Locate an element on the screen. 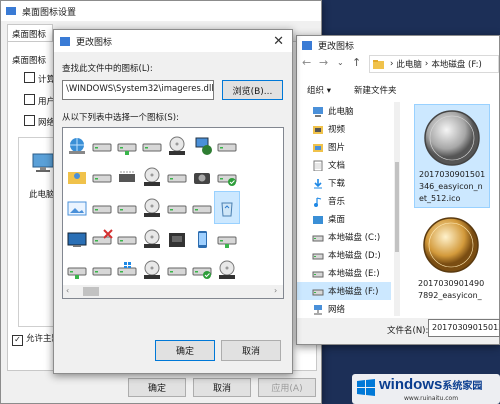  tree-item-label: 音乐 is located at coordinates (337, 202).